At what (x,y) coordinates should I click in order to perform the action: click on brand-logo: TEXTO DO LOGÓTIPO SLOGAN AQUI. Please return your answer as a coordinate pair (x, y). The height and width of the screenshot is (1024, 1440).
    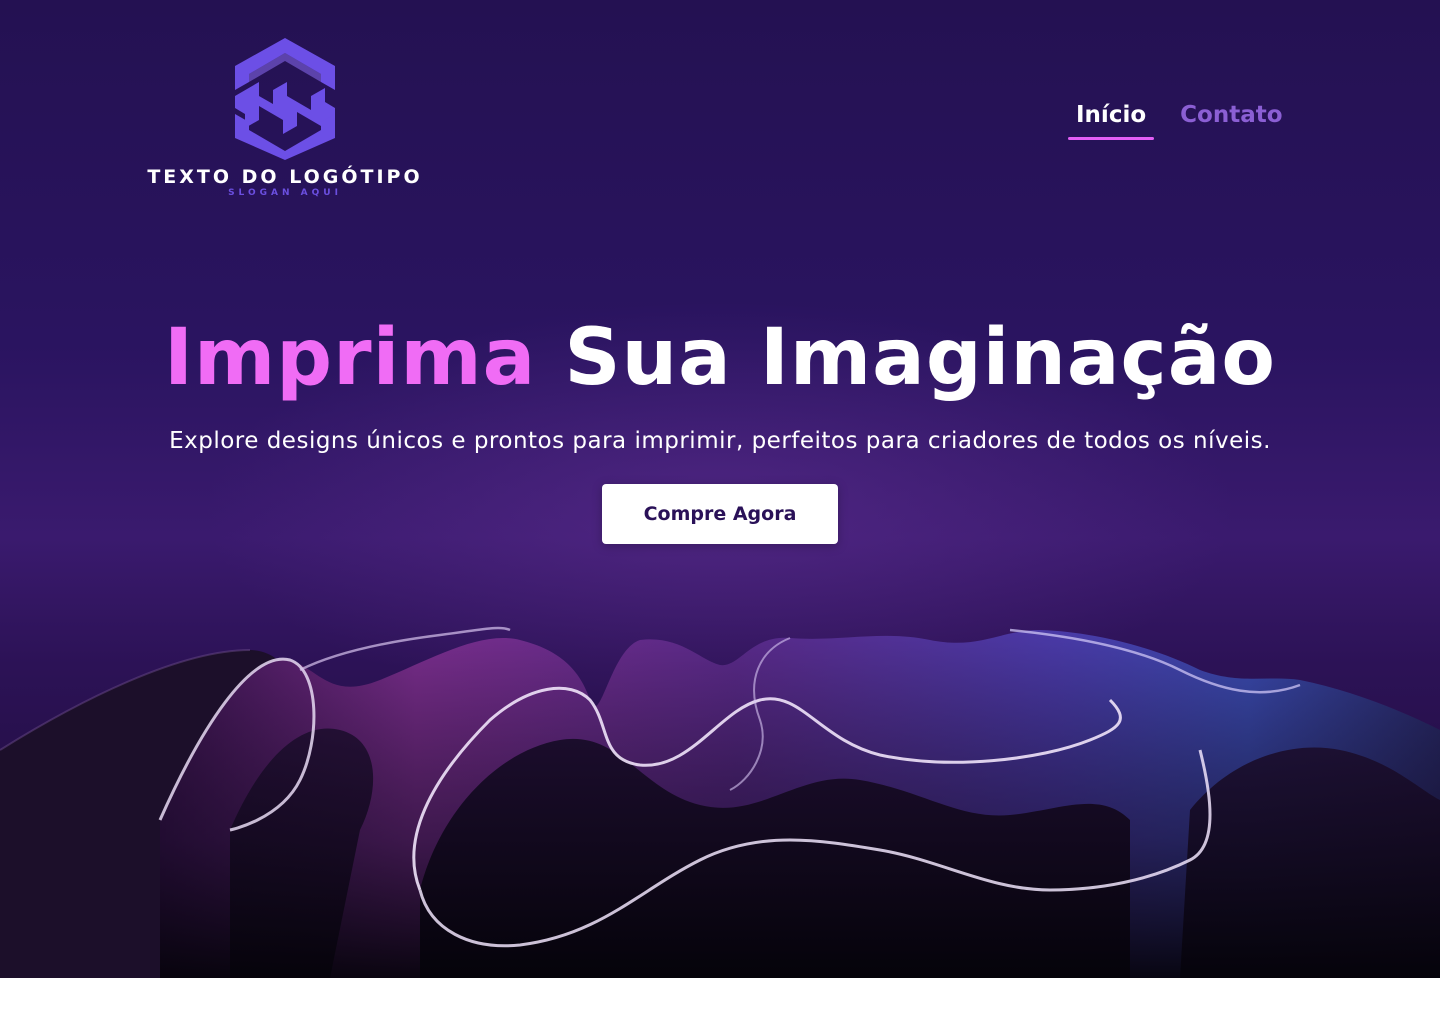
    Looking at the image, I should click on (285, 118).